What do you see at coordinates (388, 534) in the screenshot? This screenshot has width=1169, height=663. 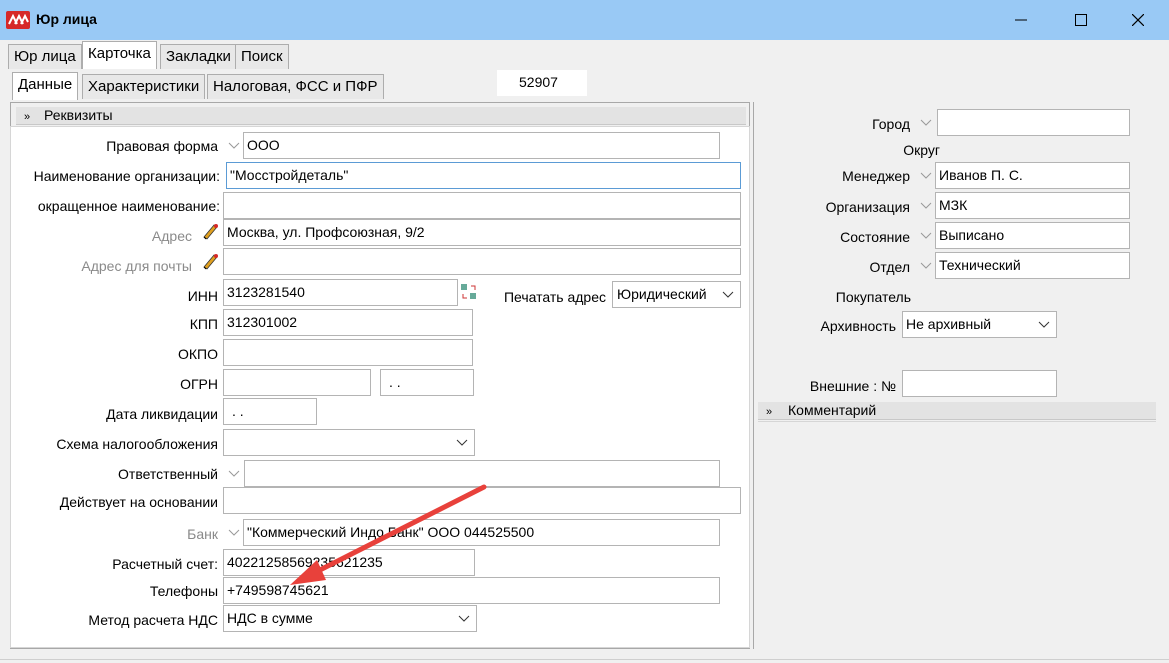 I see `annotation-arrow` at bounding box center [388, 534].